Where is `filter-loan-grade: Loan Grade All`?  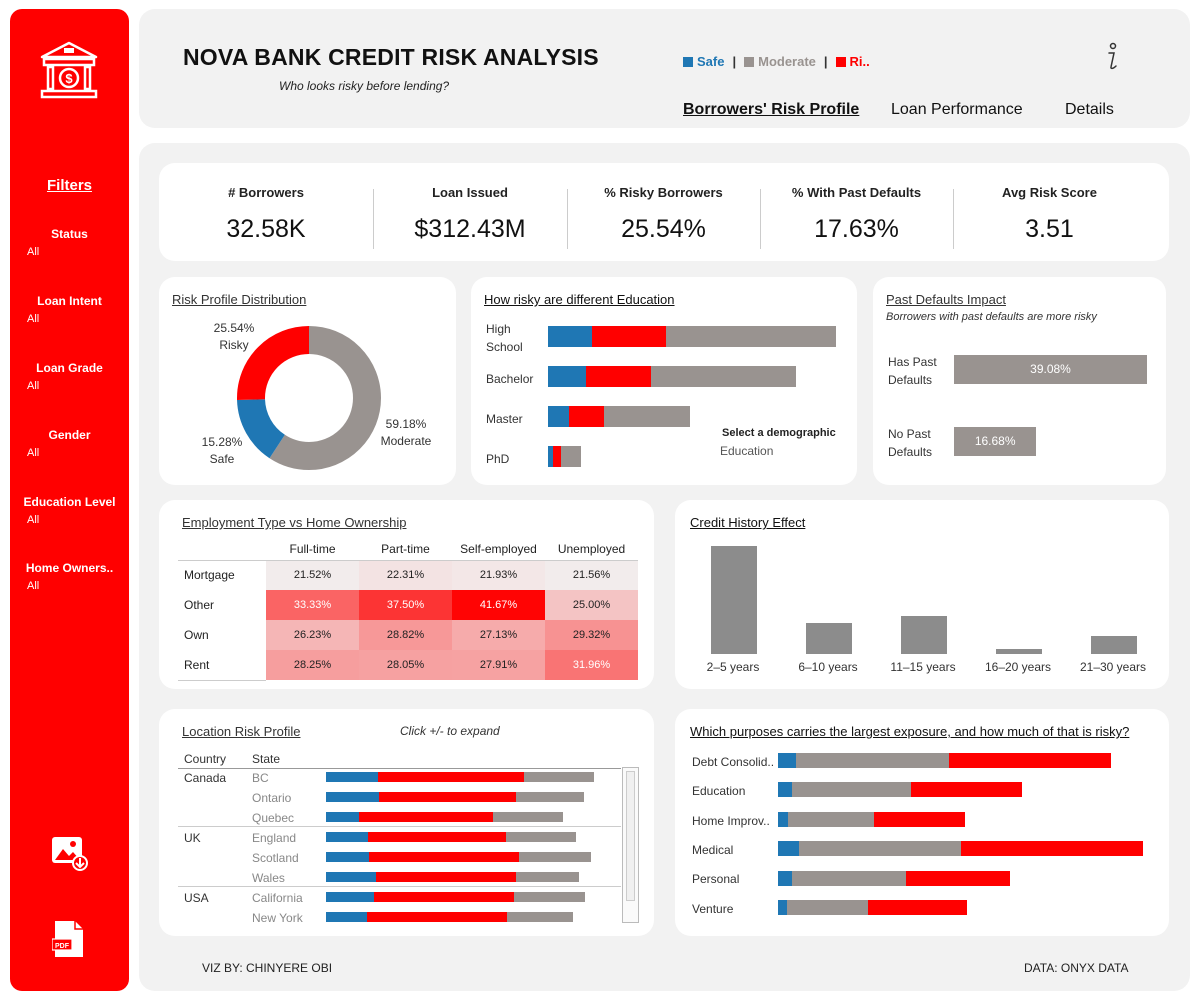
filter-loan-grade: Loan Grade All is located at coordinates (69, 376).